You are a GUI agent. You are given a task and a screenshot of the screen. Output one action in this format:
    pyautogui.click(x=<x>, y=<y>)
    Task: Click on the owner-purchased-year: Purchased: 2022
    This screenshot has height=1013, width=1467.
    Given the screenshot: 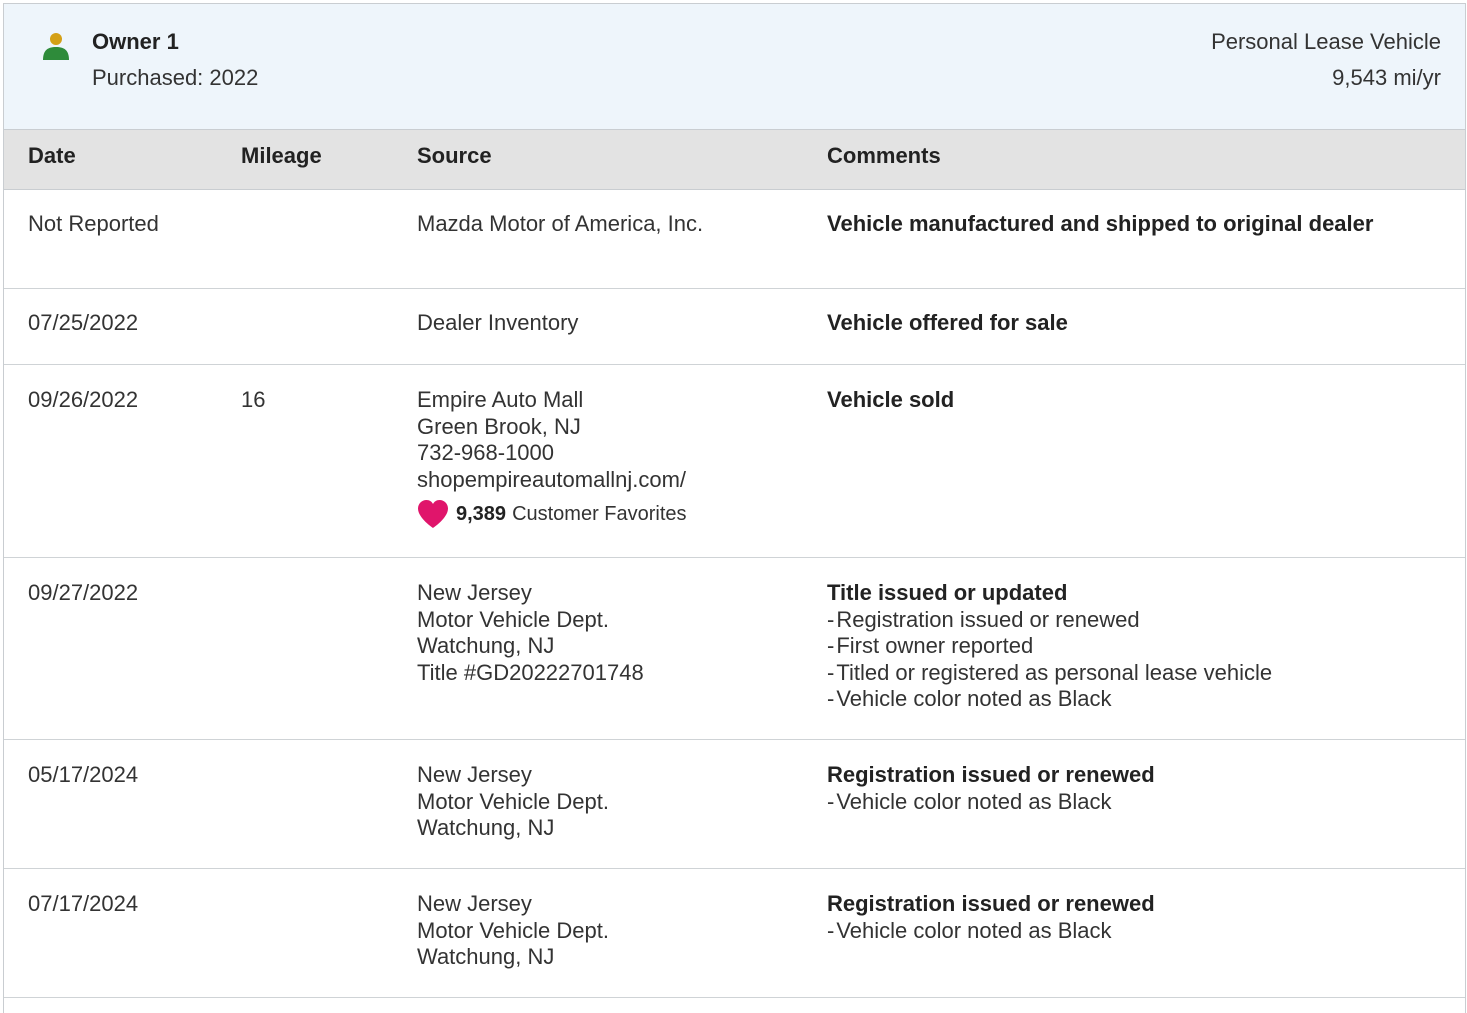 What is the action you would take?
    pyautogui.click(x=175, y=77)
    